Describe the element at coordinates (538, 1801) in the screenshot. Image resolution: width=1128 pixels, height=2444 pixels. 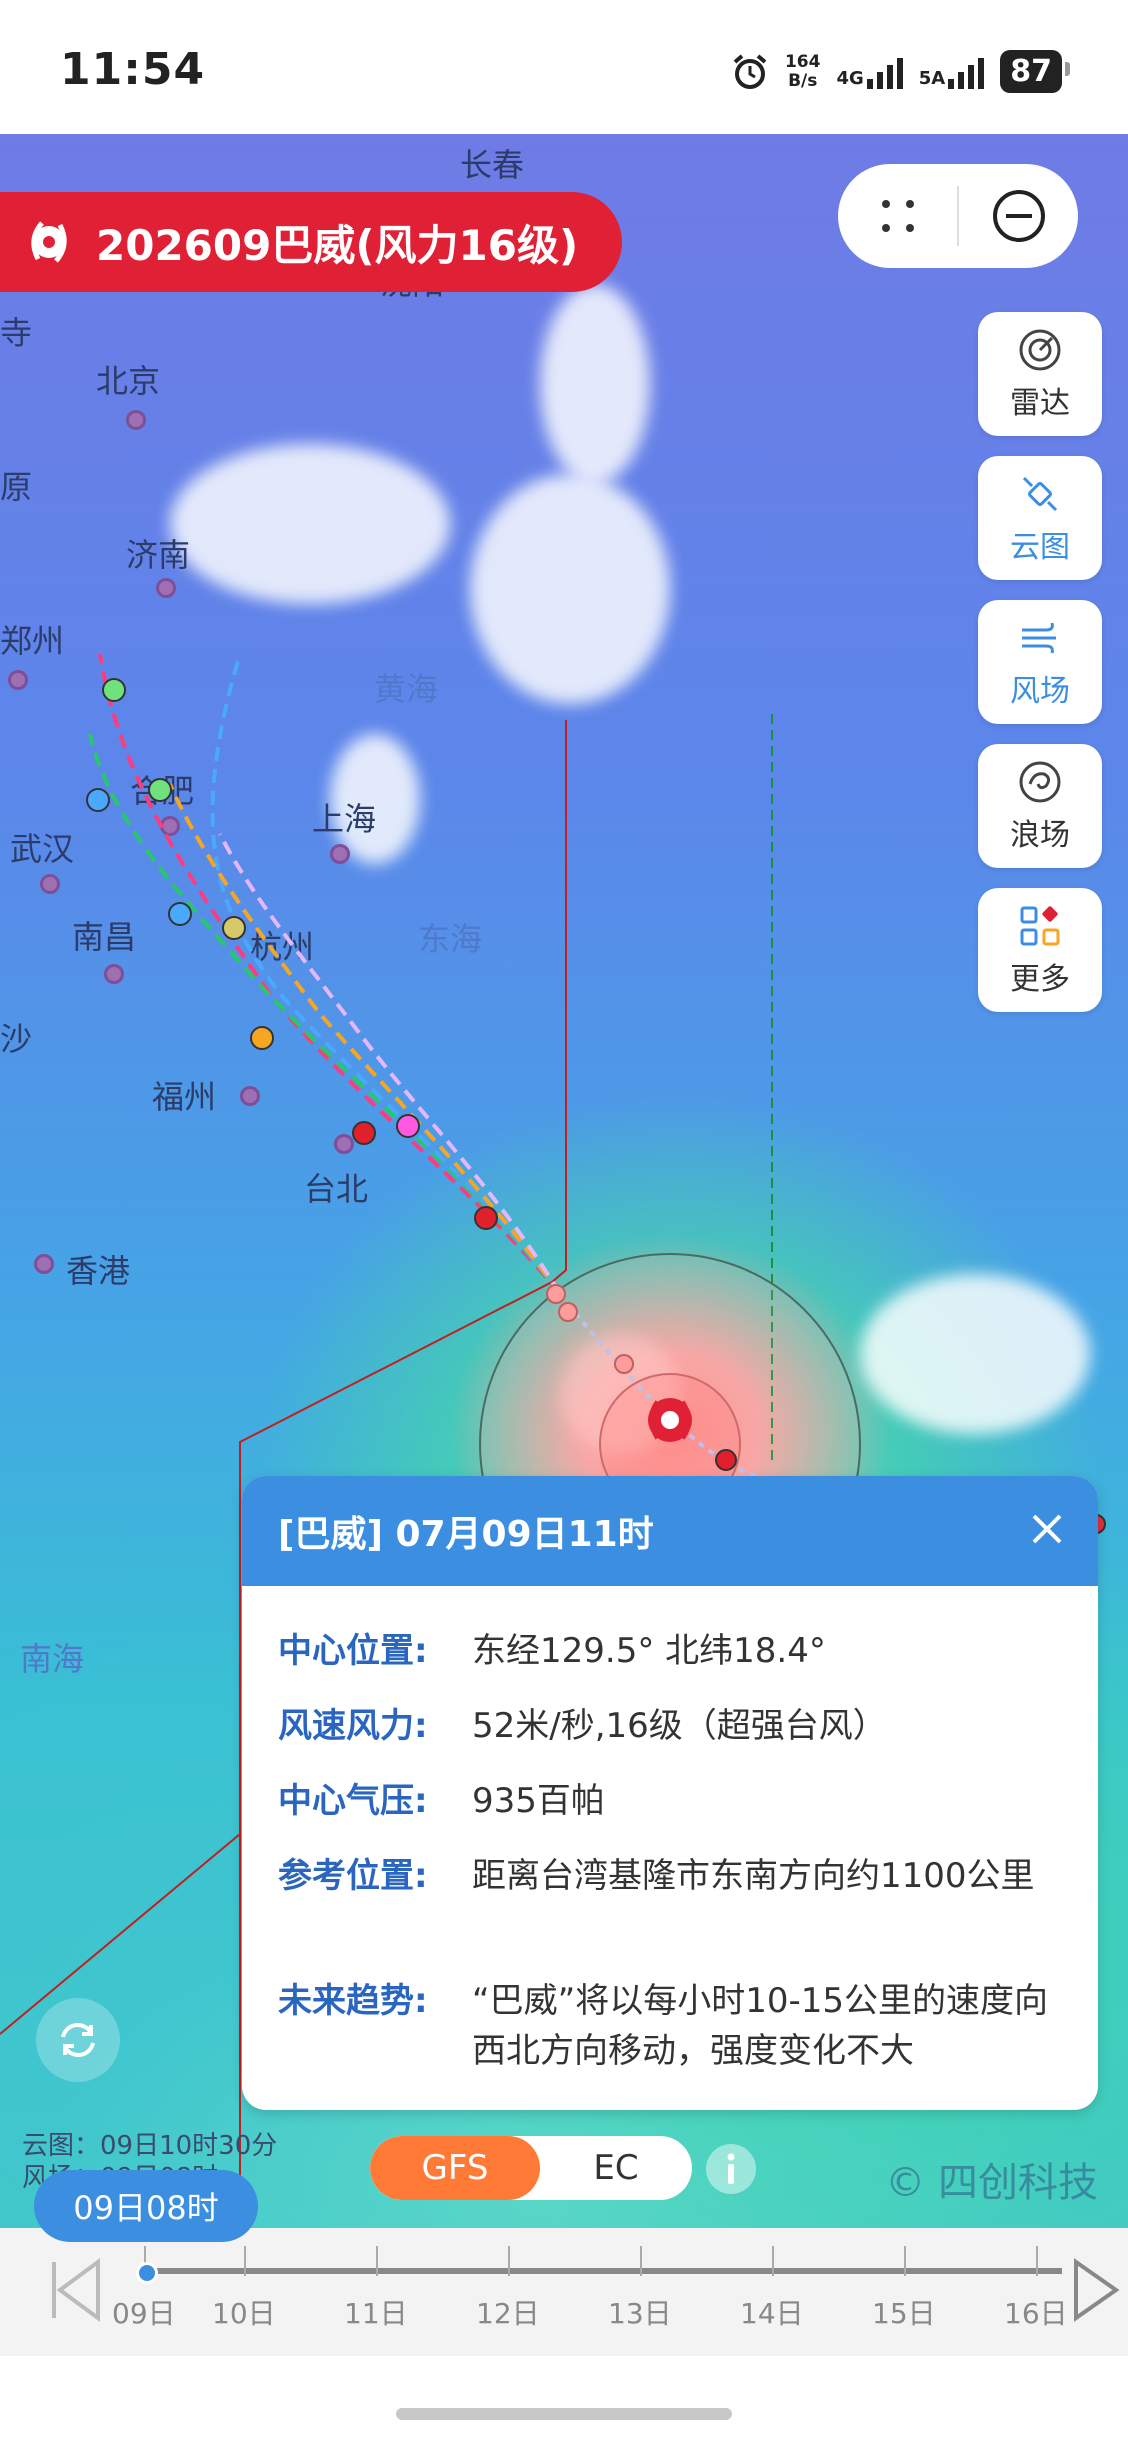
I see `info-value: 935百帕` at that location.